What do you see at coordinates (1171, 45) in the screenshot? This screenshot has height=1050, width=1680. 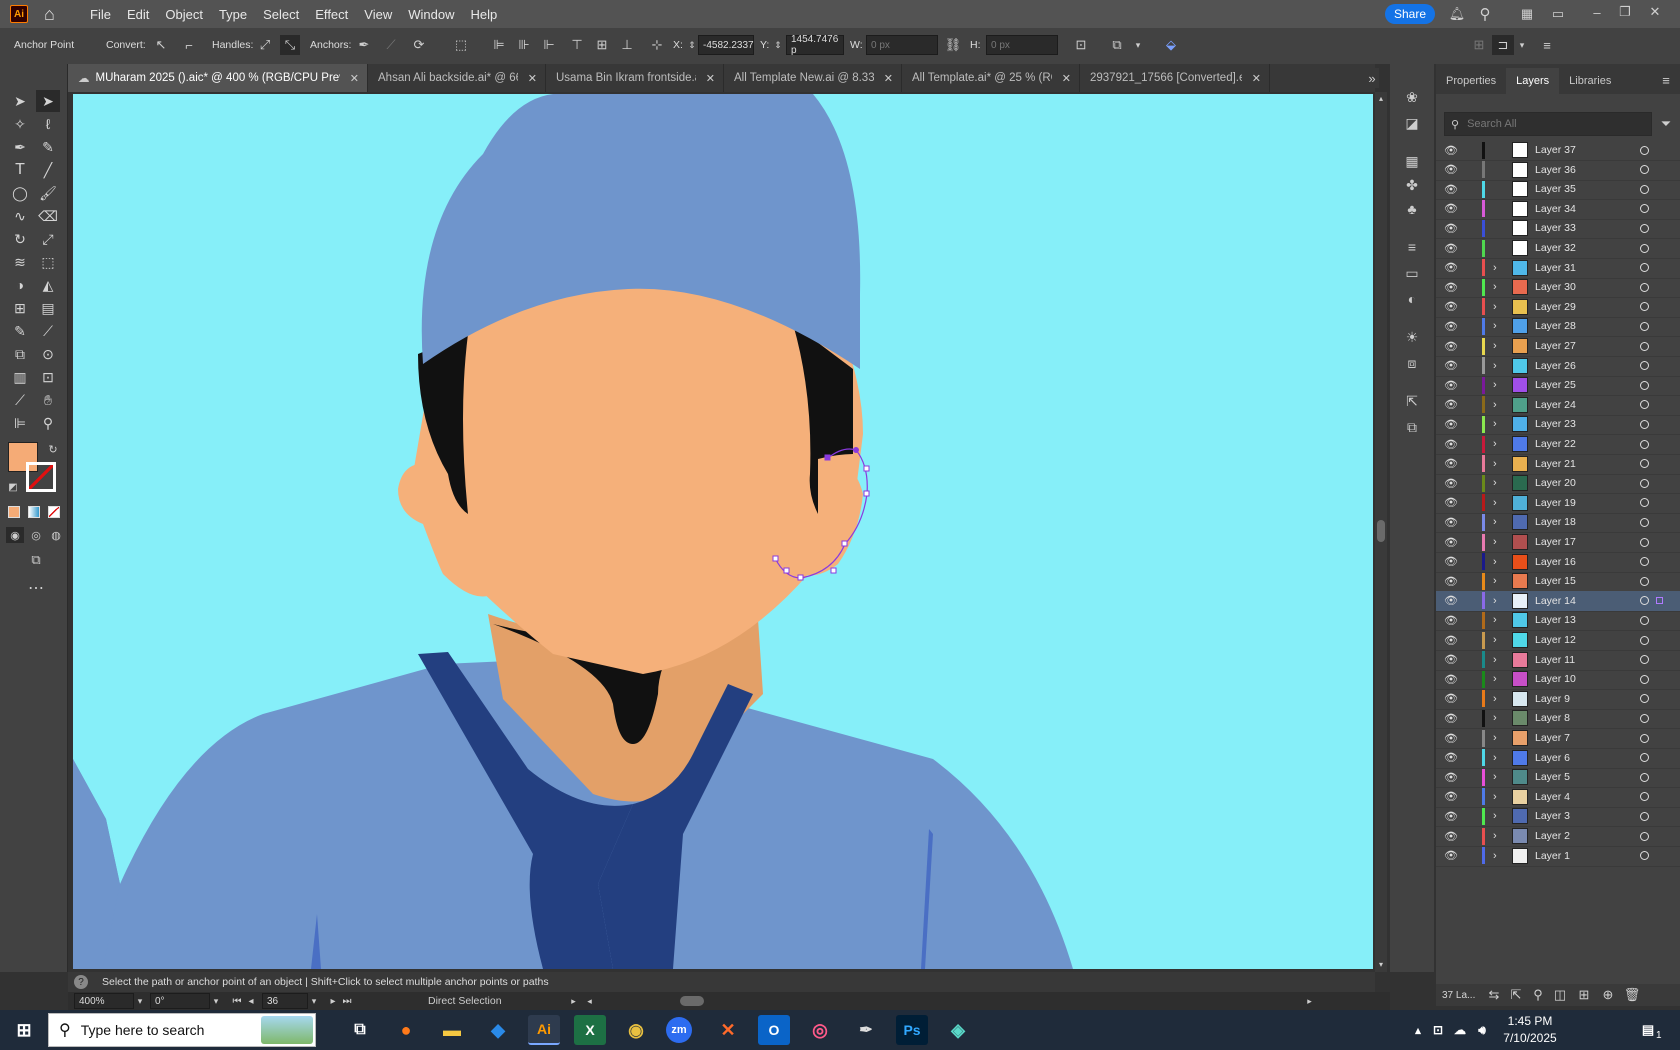 I see `recolor-icon: ⬙` at bounding box center [1171, 45].